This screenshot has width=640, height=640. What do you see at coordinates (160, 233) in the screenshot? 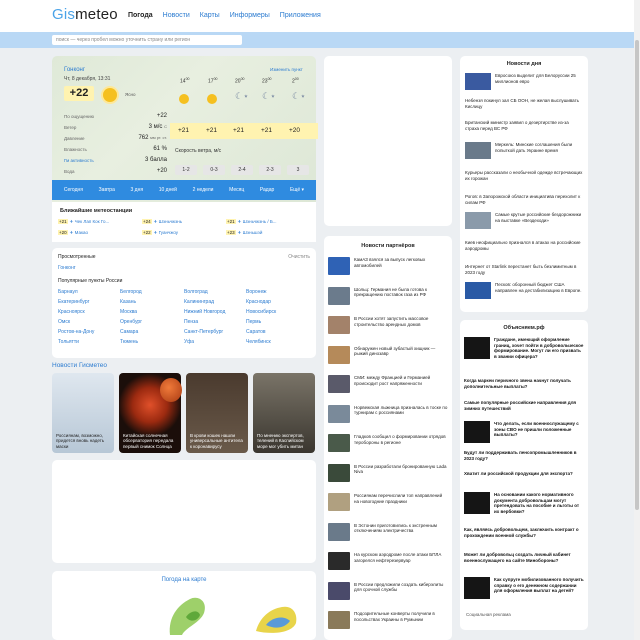
I see `nearby-station: +22 ✈ Гуанчжоу` at bounding box center [160, 233].